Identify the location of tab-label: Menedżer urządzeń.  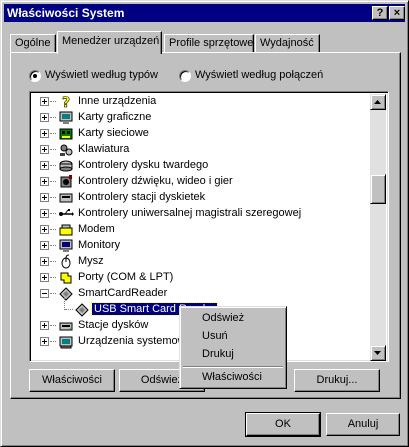
(111, 41).